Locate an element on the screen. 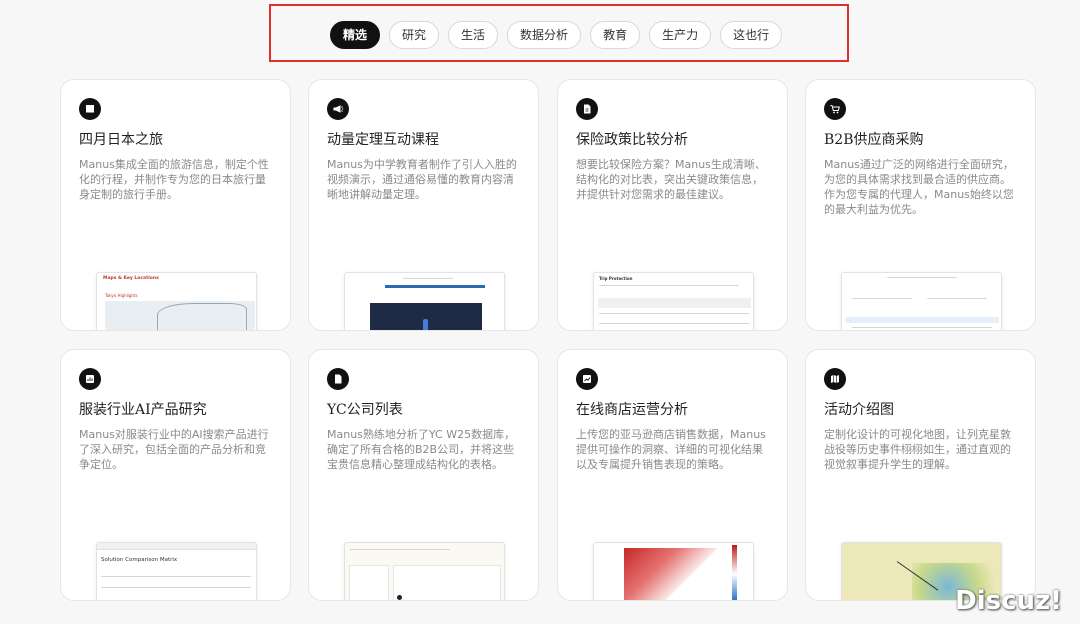  card-title: 服装行业AI产品研究 is located at coordinates (143, 410).